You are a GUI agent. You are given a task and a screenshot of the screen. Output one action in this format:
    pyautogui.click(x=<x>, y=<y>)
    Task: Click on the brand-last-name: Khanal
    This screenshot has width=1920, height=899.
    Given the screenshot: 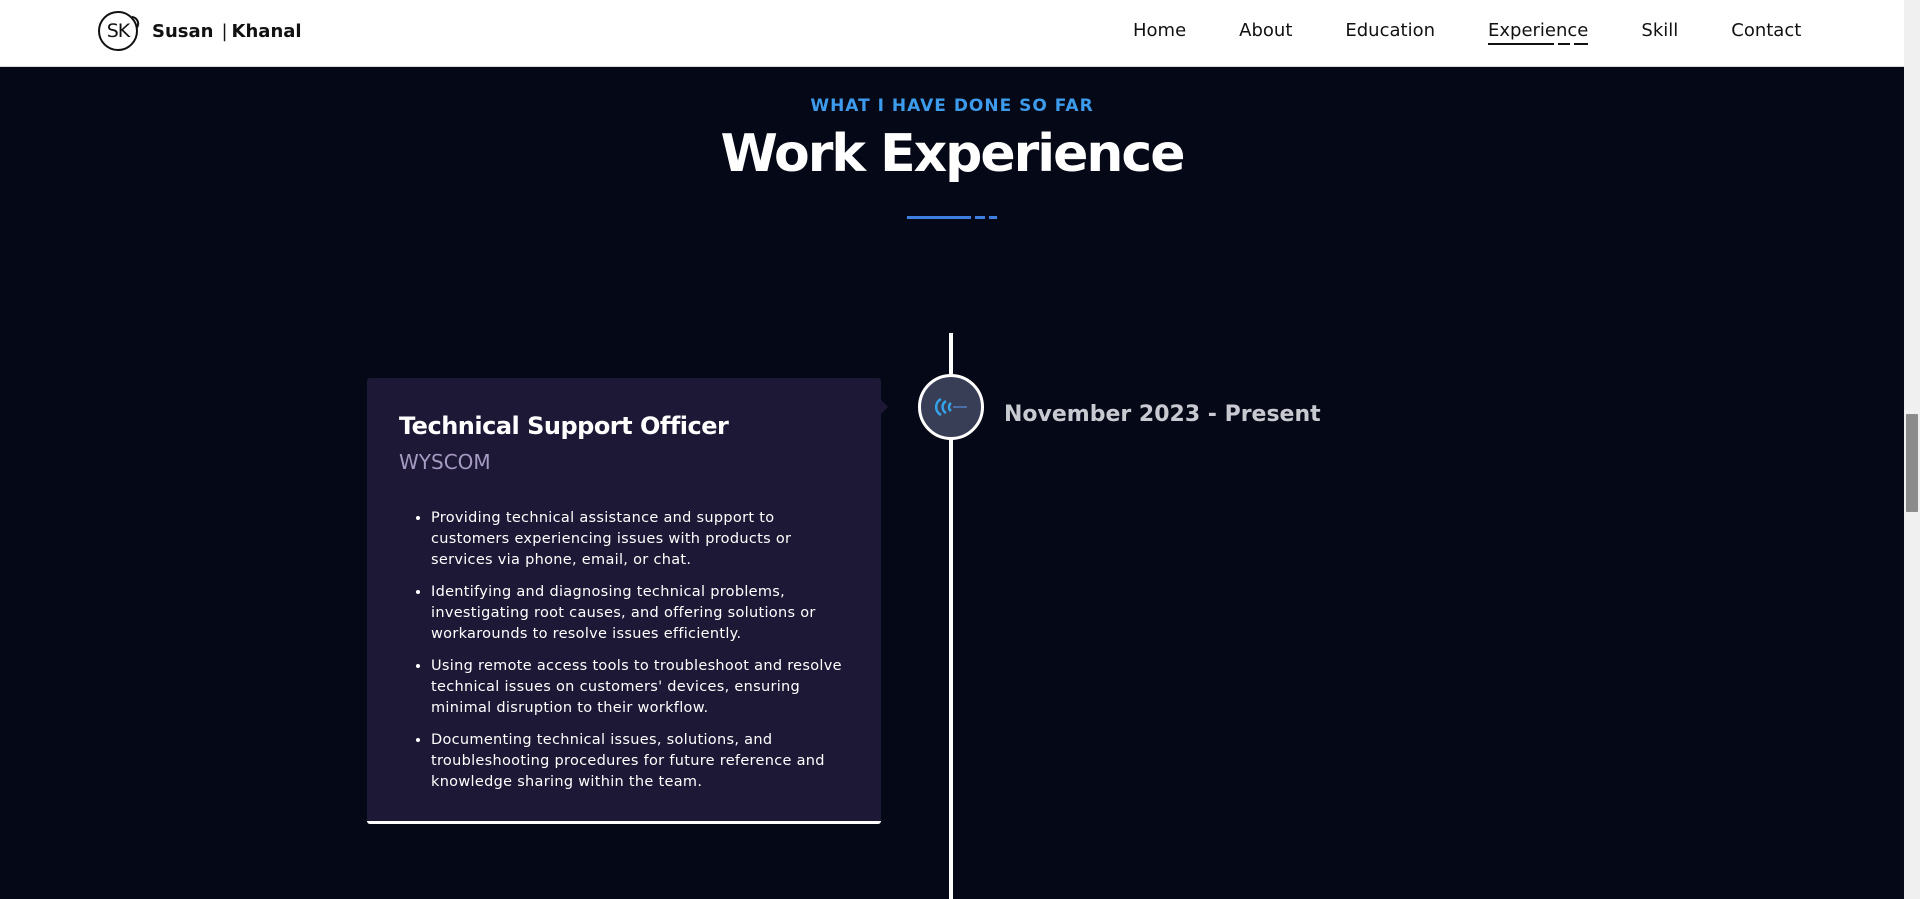 What is the action you would take?
    pyautogui.click(x=266, y=31)
    